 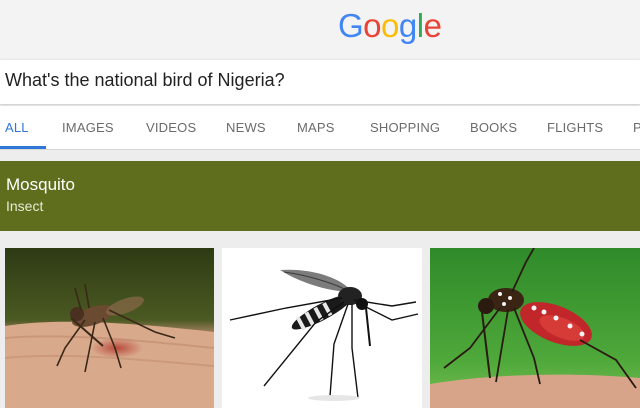 I want to click on answer-subtitle: Insect, so click(x=25, y=206).